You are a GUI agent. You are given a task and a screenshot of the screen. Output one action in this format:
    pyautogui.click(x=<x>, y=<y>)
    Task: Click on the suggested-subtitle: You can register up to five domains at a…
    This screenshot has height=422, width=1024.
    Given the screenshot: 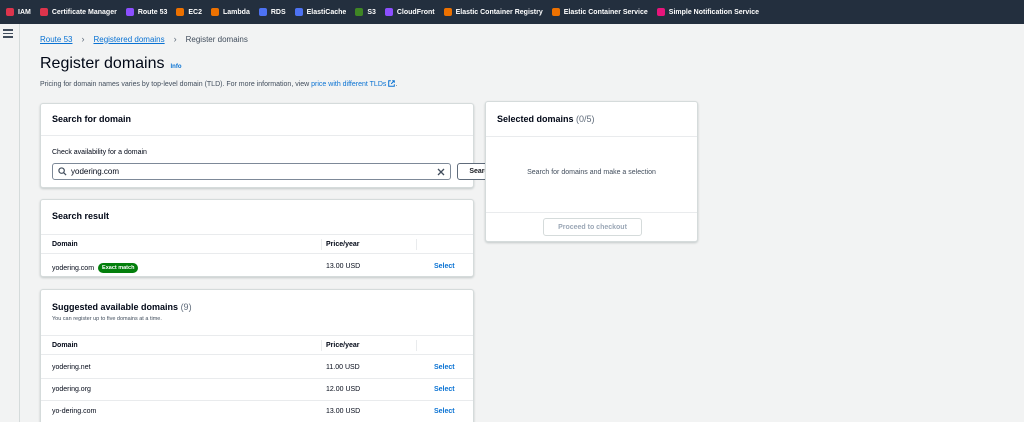 What is the action you would take?
    pyautogui.click(x=107, y=319)
    